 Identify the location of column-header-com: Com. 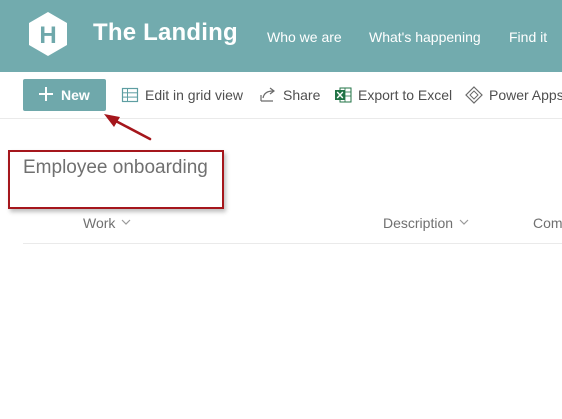
(547, 223).